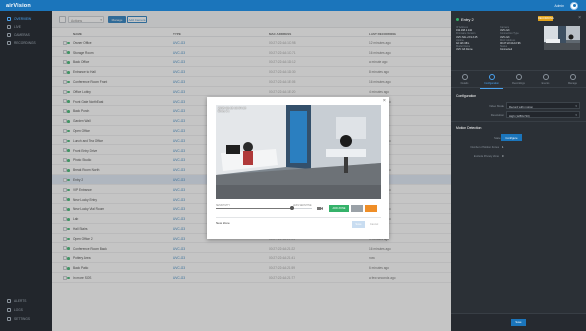 The image size is (586, 331). I want to click on sidebar-item-alerts: ALERTS, so click(26, 301).